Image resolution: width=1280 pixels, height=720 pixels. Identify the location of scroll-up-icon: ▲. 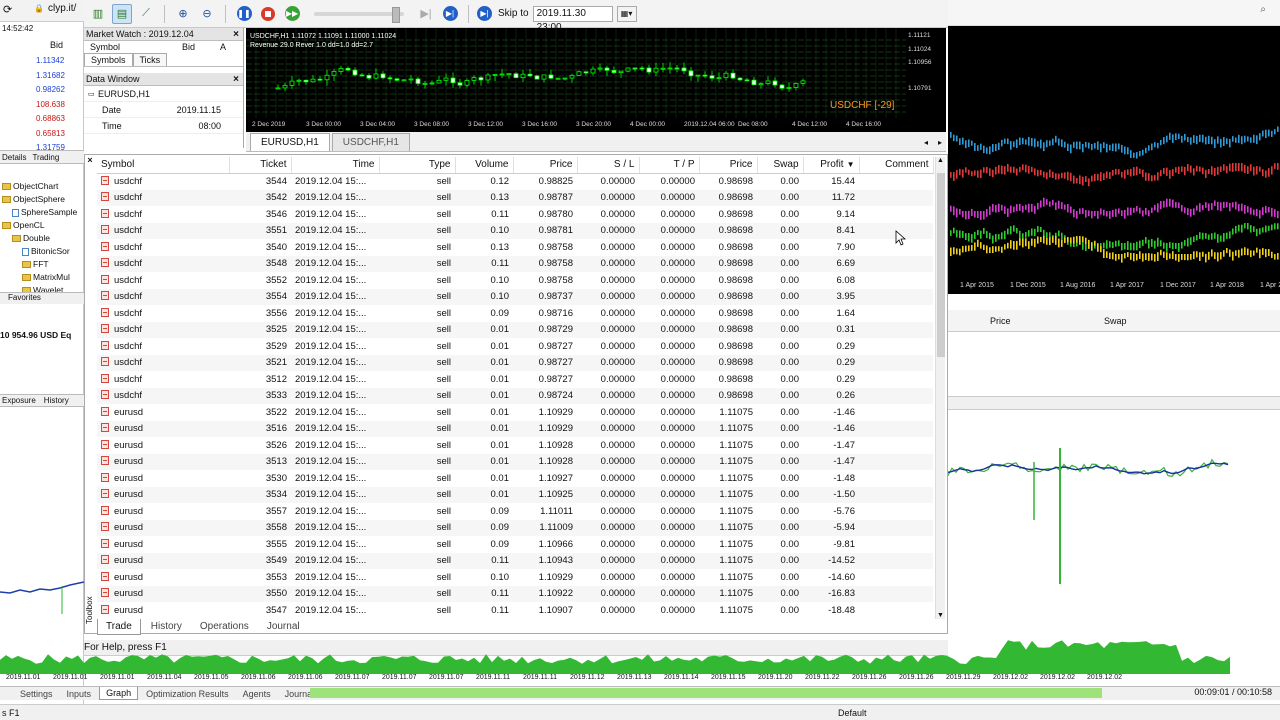
(940, 160).